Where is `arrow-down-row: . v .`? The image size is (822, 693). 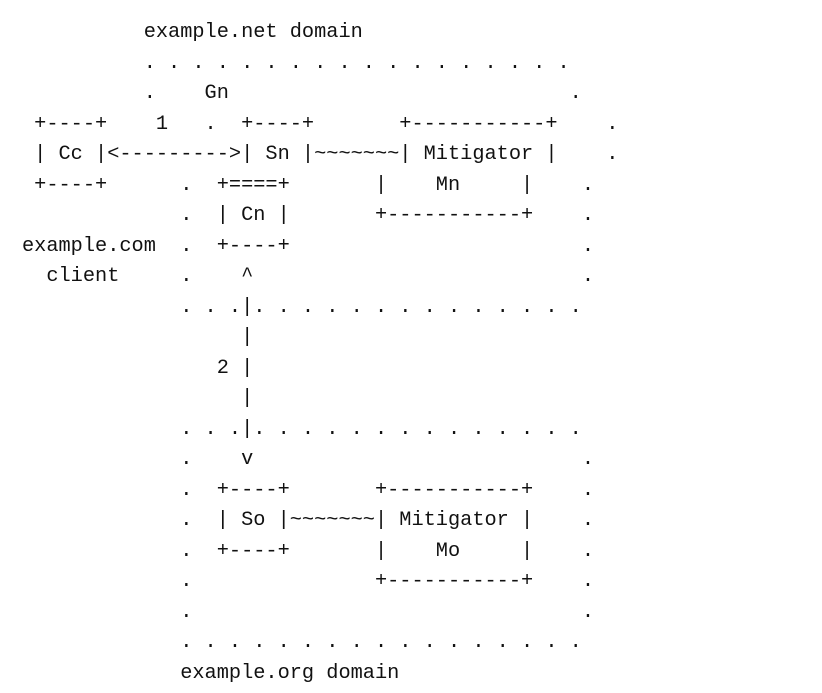
arrow-down-row: . v . is located at coordinates (308, 459).